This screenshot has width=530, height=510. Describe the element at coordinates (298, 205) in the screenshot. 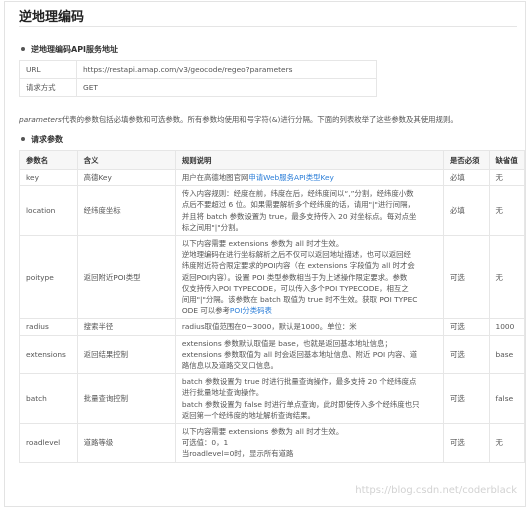

I see `rule-line: 点后不要超过 6 位。如果需要解析多个经纬度的话，请用"|"进行间隔，` at that location.